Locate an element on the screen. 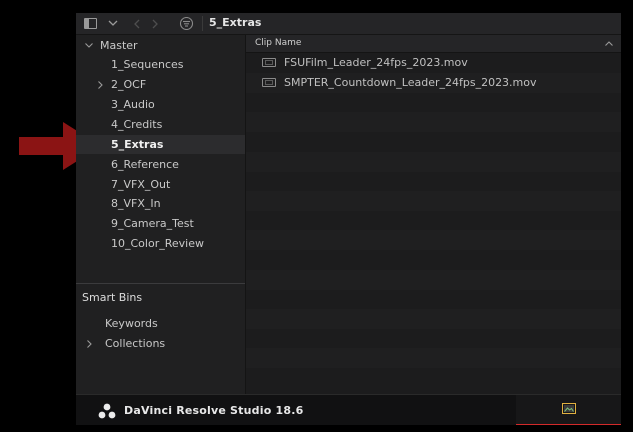 This screenshot has width=633, height=432. media-page-tab is located at coordinates (568, 410).